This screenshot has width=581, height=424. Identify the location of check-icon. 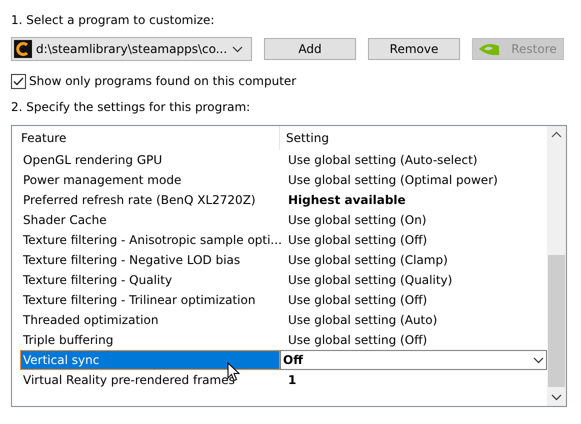
(18, 81).